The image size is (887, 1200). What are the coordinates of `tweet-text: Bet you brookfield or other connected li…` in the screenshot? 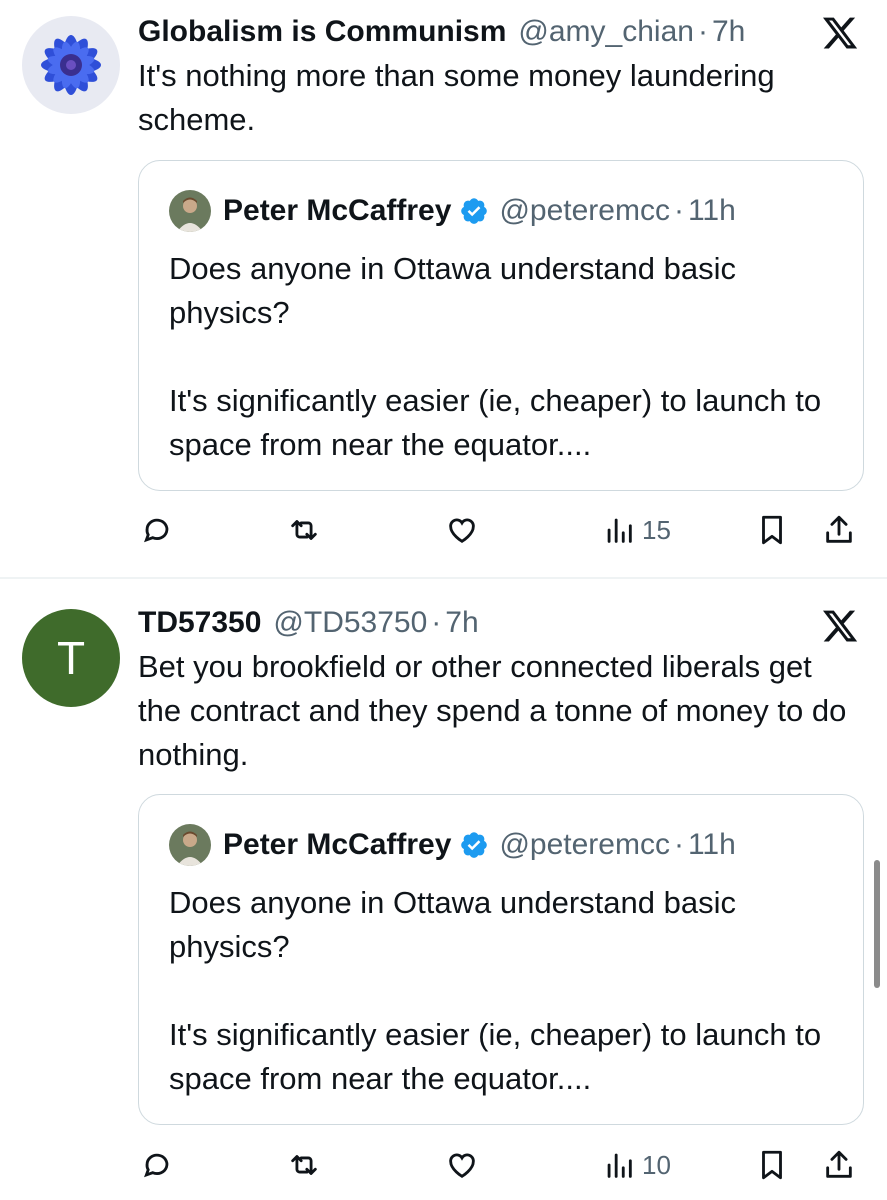 It's located at (492, 710).